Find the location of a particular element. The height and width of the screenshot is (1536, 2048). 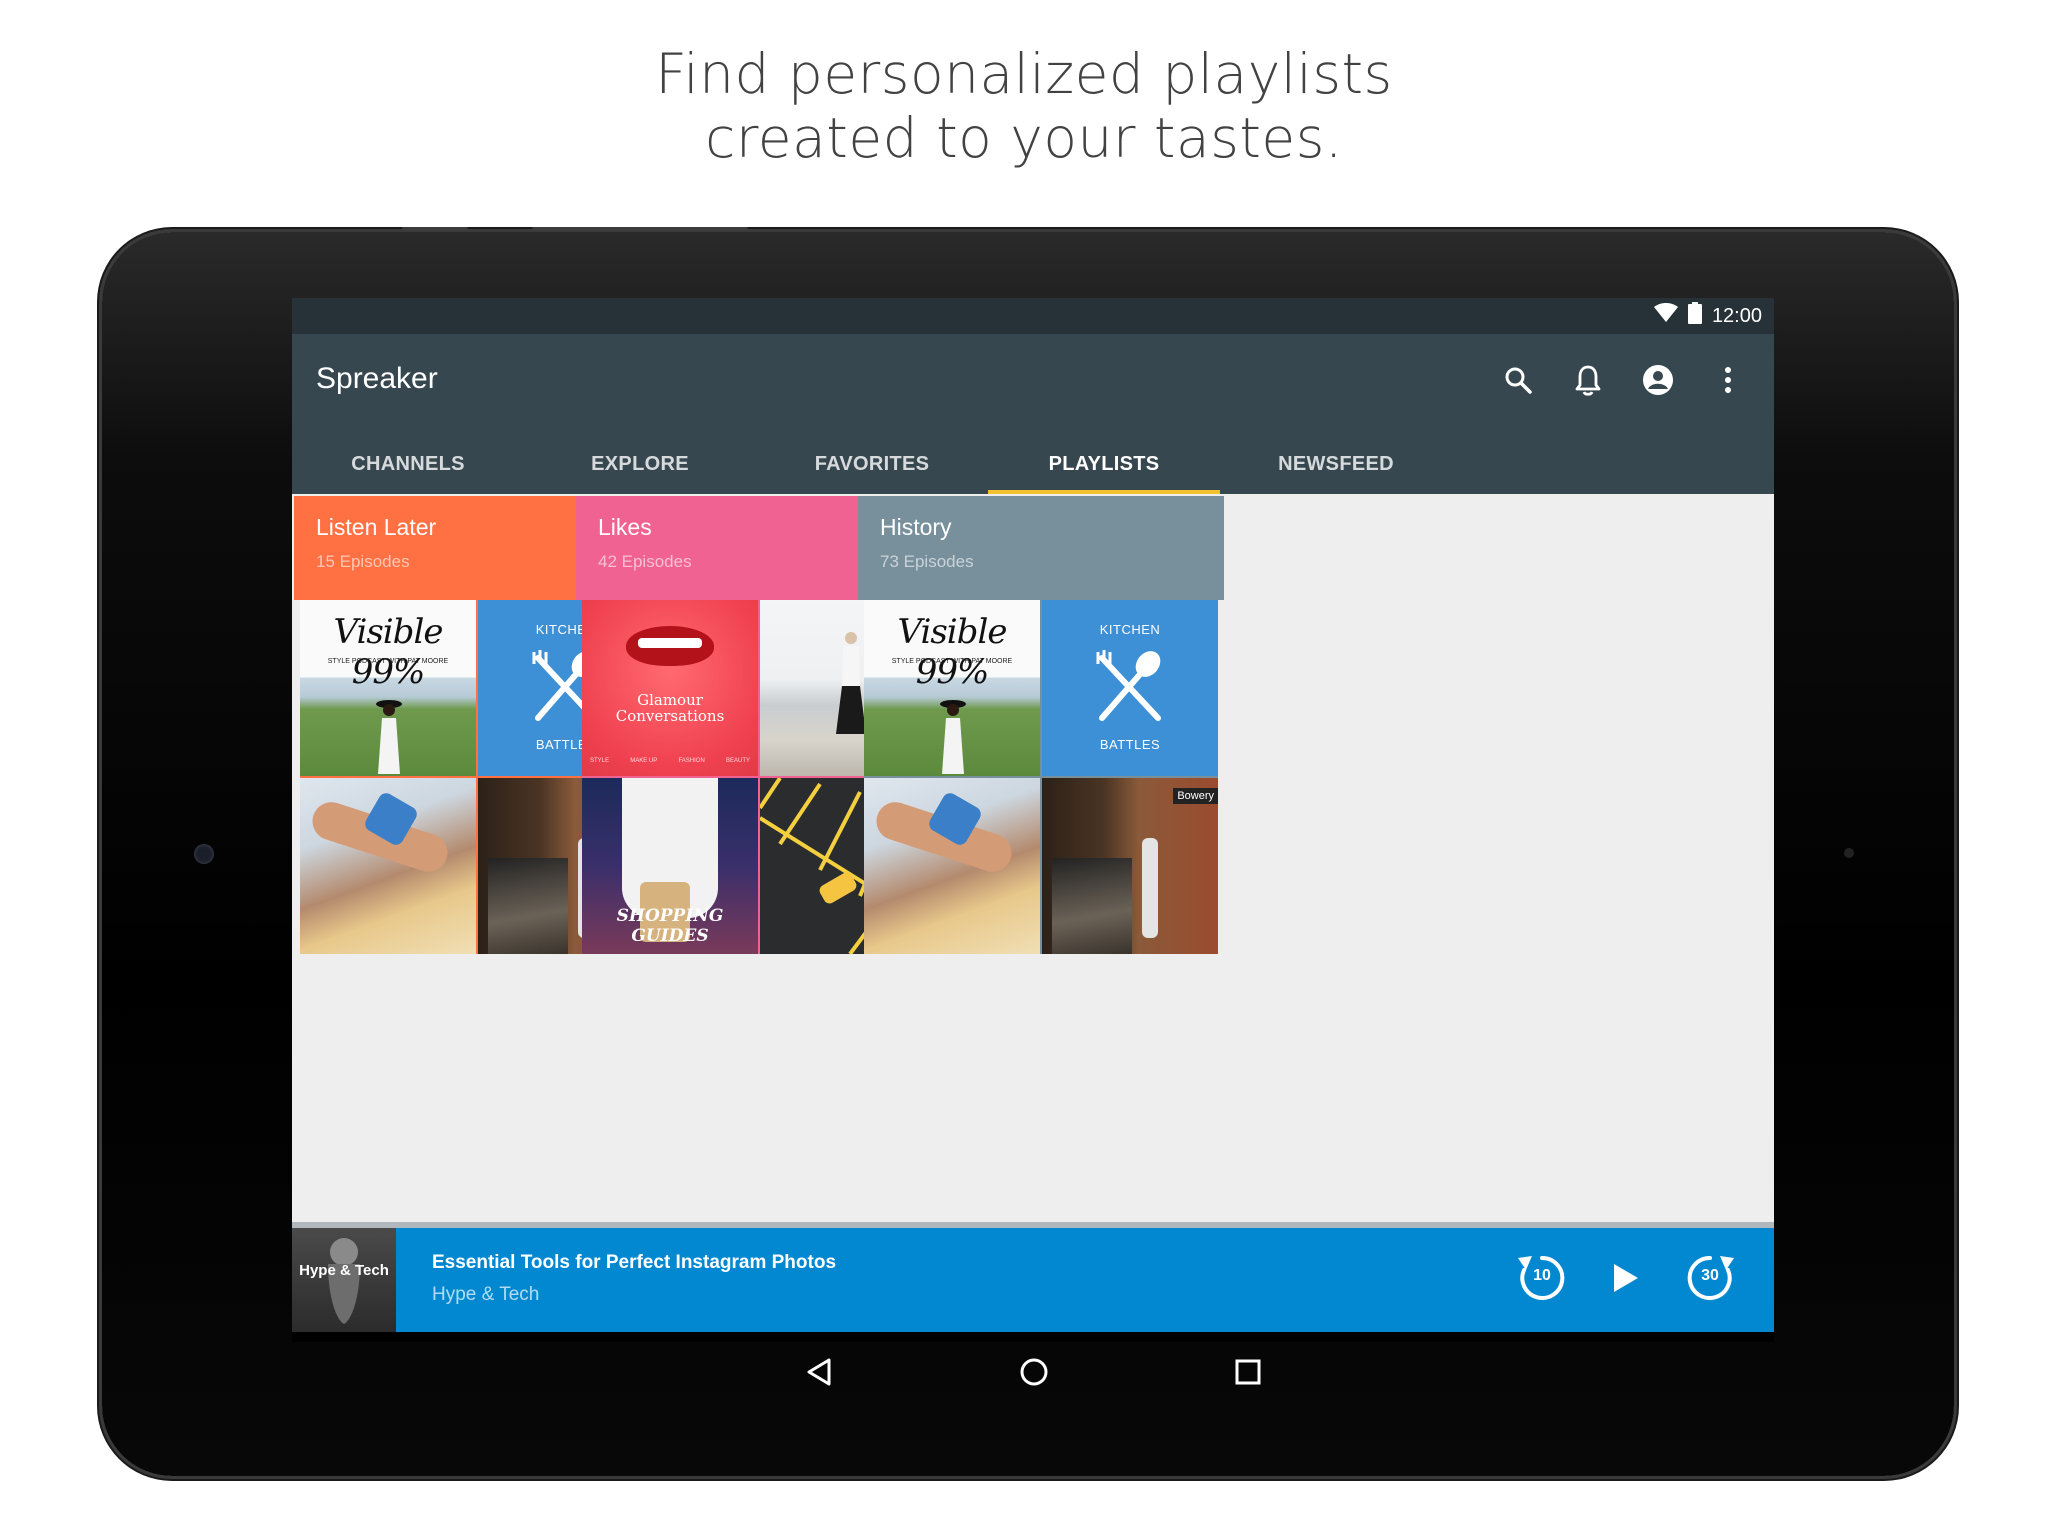

teeth-shape is located at coordinates (670, 643).